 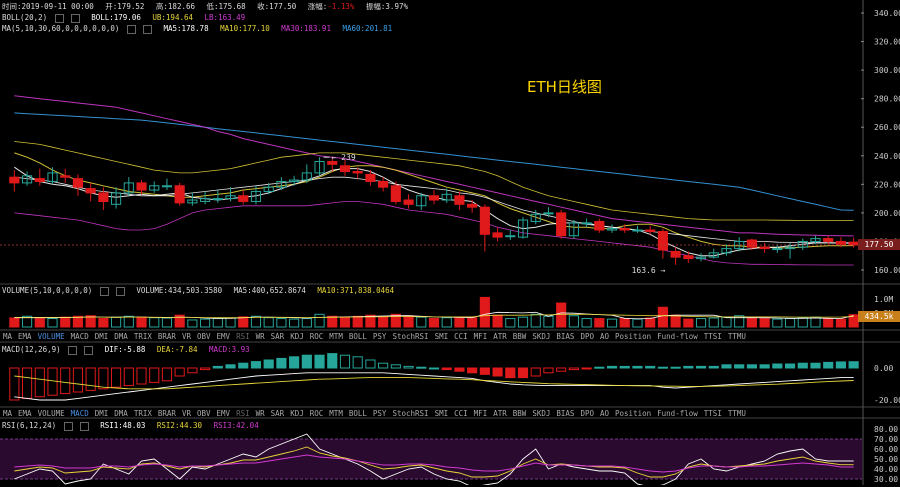 What do you see at coordinates (434, 233) in the screenshot?
I see `price-line-lb` at bounding box center [434, 233].